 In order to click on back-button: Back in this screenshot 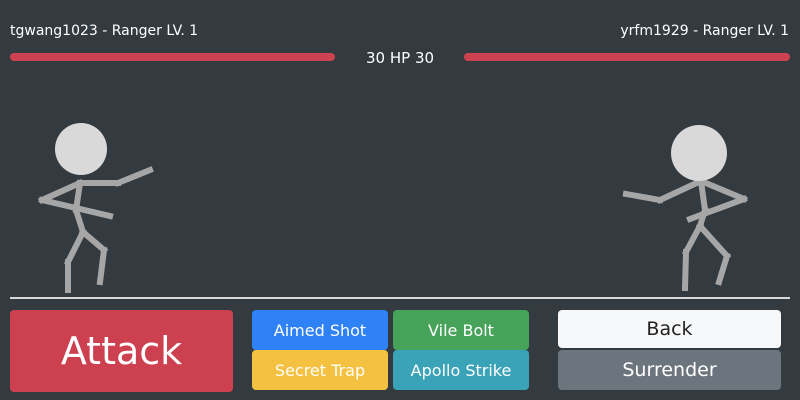, I will do `click(669, 329)`.